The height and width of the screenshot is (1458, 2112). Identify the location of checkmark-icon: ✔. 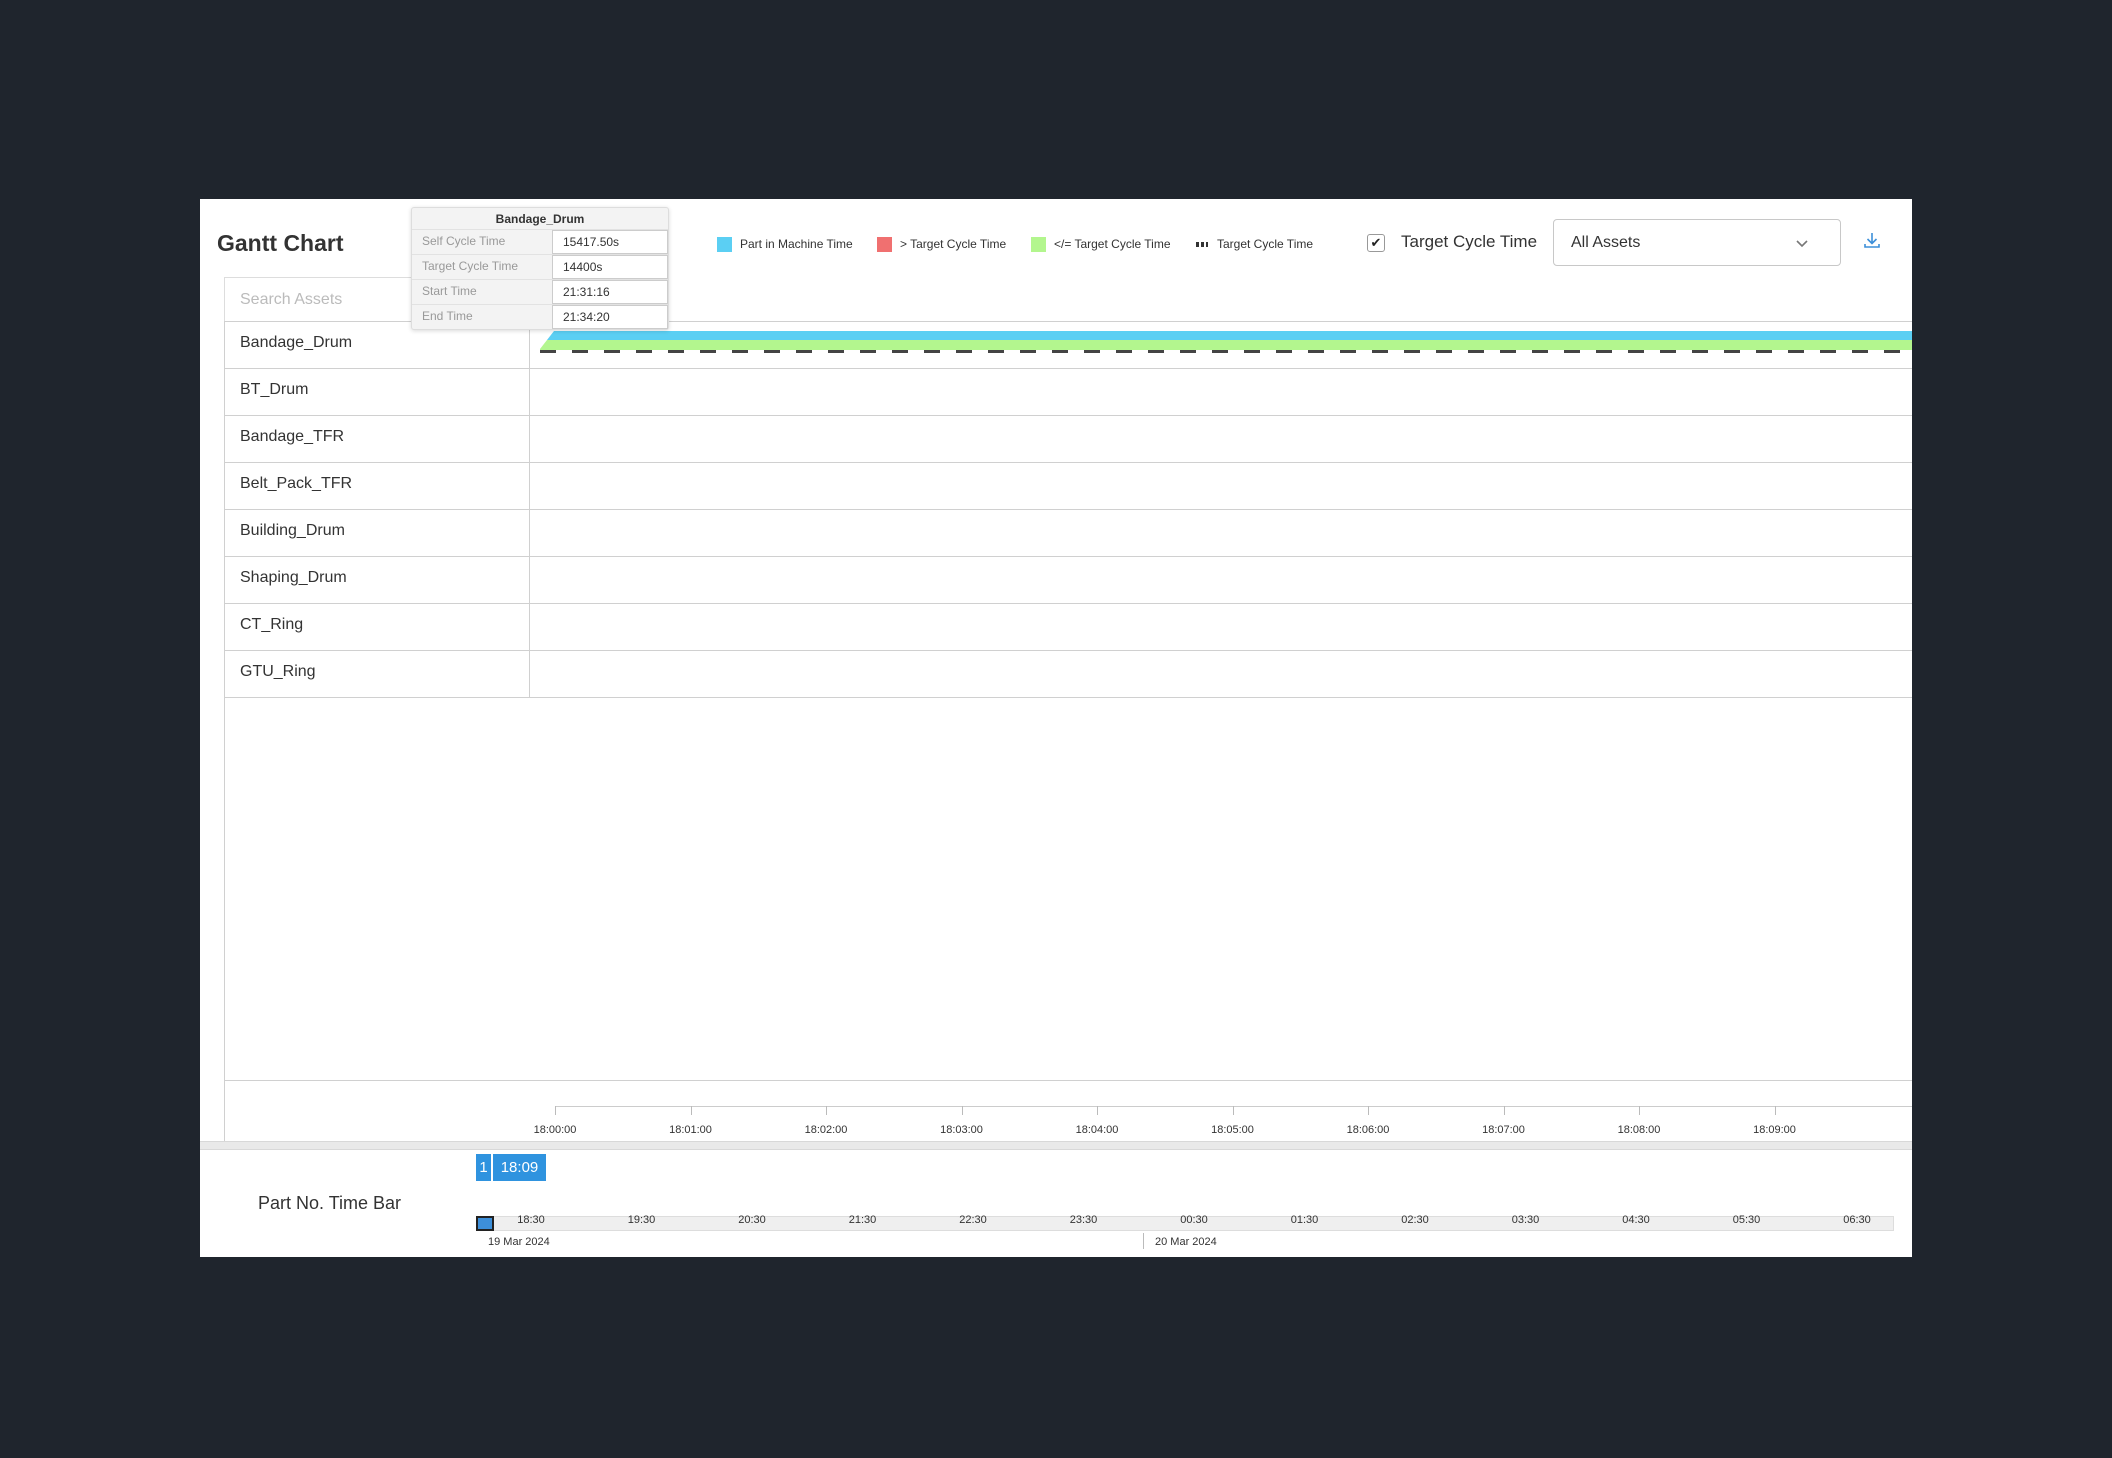
(1376, 242).